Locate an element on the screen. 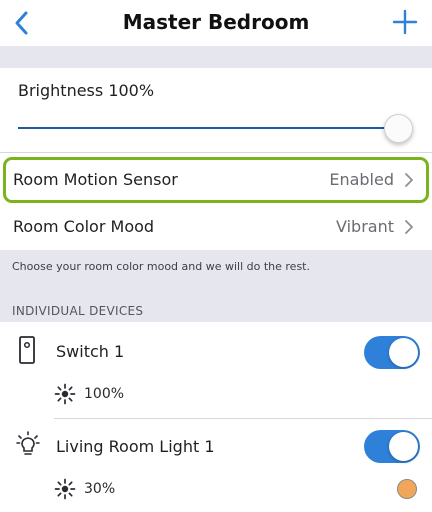  plus-icon is located at coordinates (405, 21).